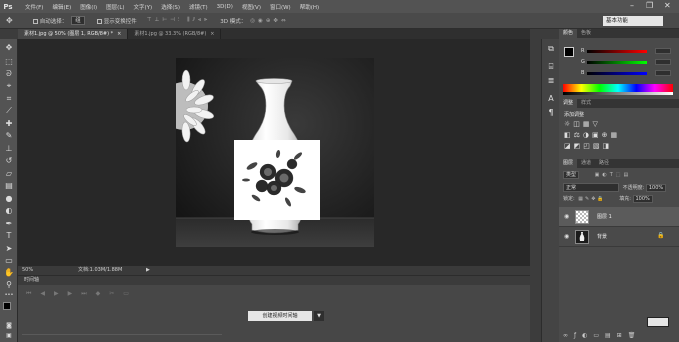 This screenshot has width=679, height=342. Describe the element at coordinates (625, 199) in the screenshot. I see `fill-label: 填充:` at that location.